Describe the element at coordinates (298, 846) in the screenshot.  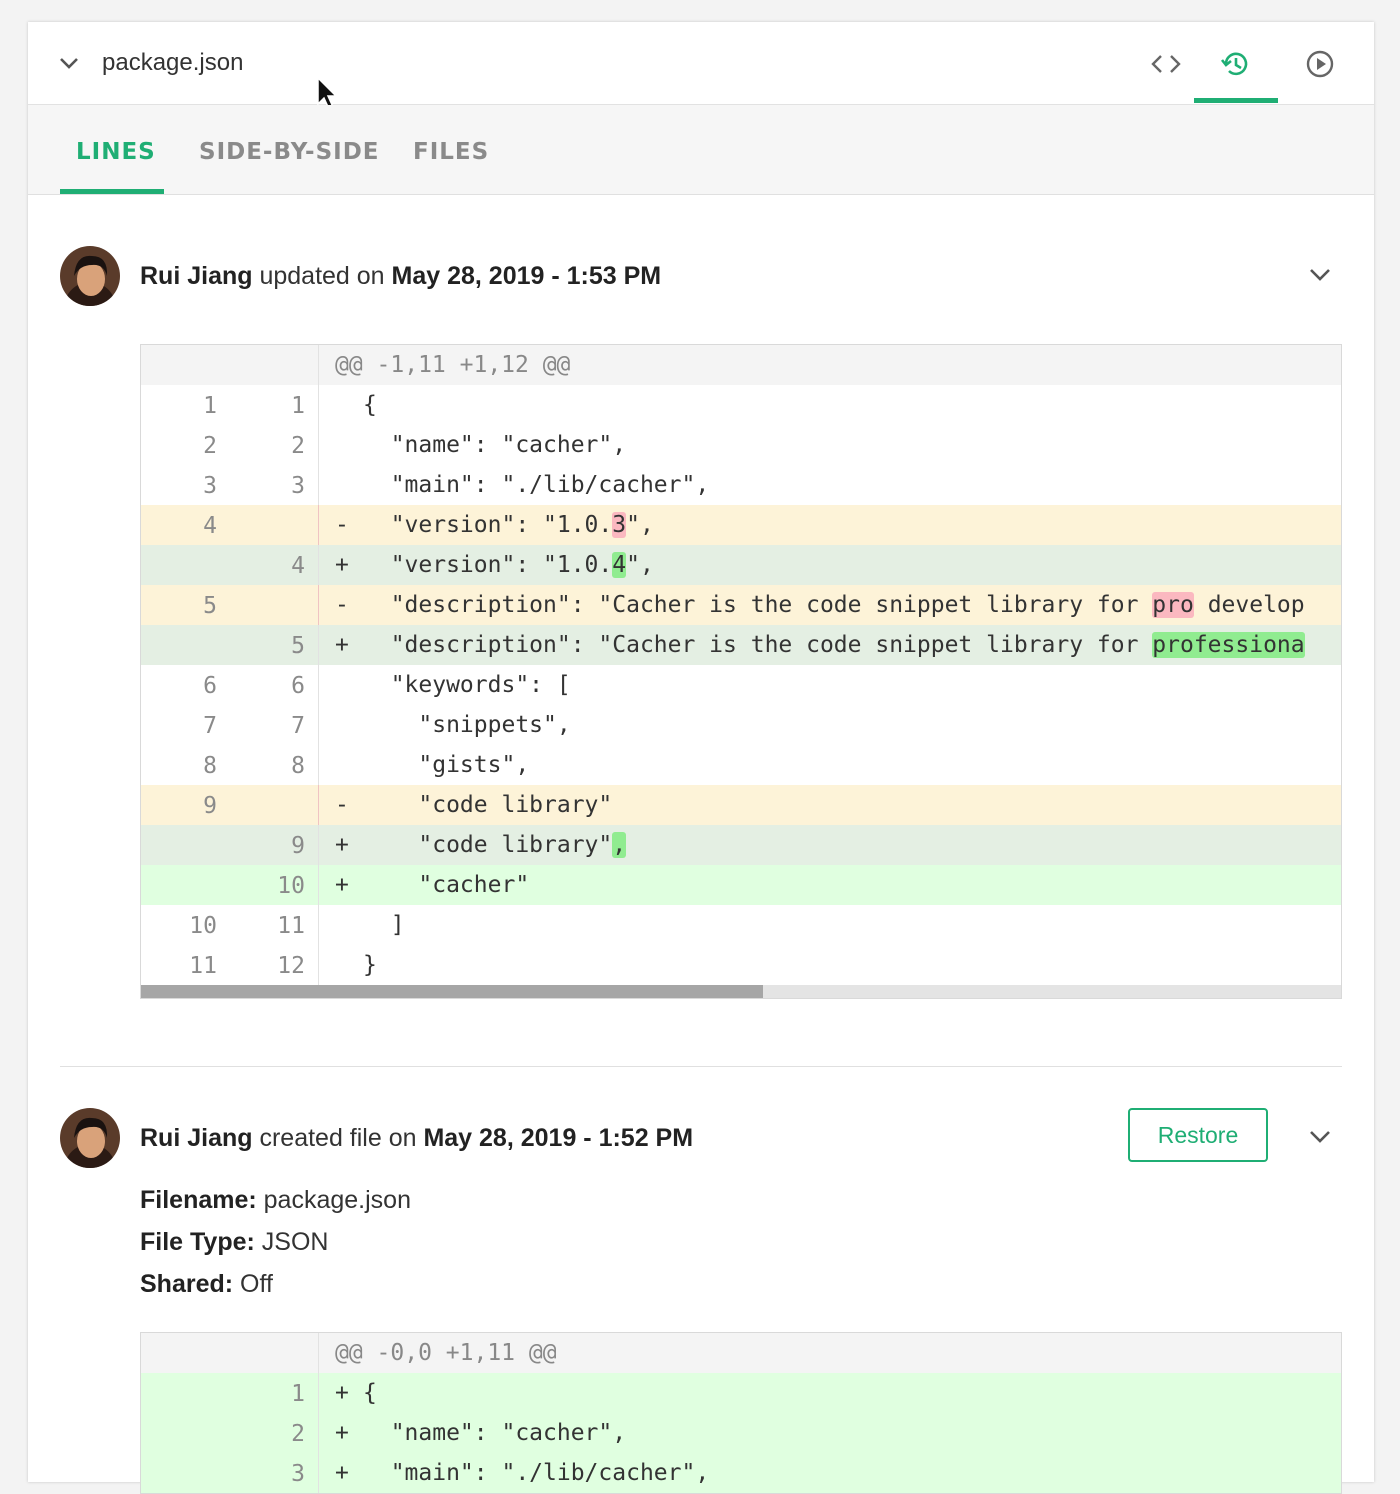
I see `new-line-number: 9` at that location.